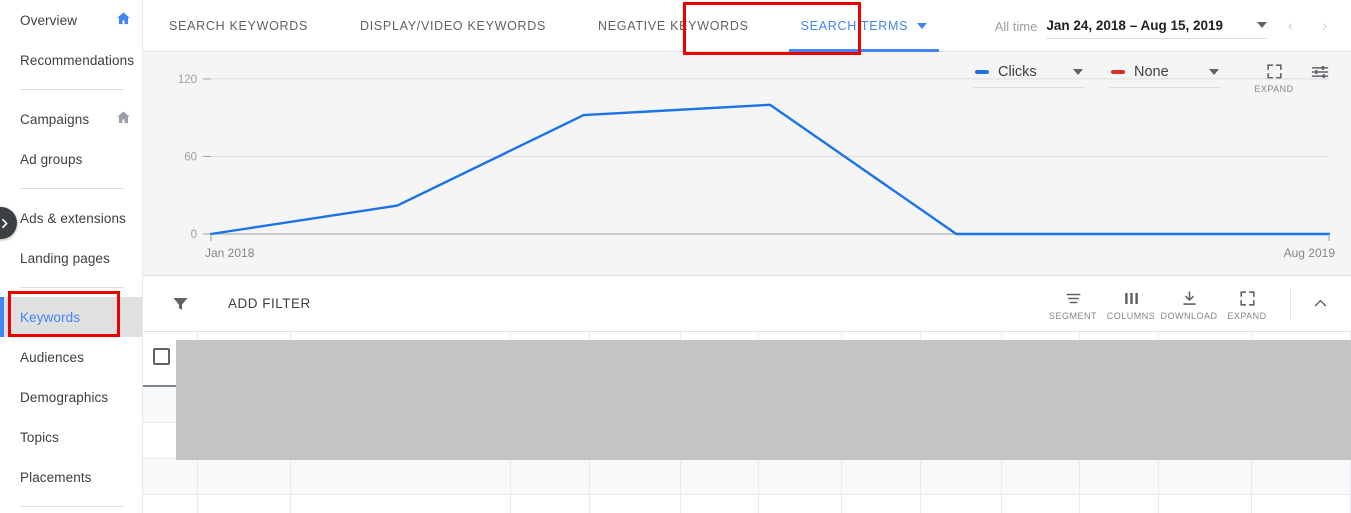  Describe the element at coordinates (1247, 315) in the screenshot. I see `expand-label: EXPAND` at that location.